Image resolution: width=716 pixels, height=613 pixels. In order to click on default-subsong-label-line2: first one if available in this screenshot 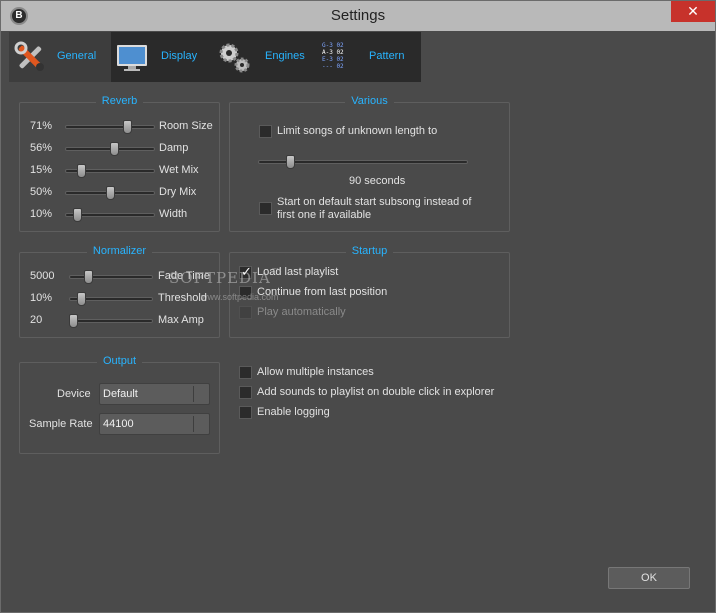, I will do `click(324, 215)`.